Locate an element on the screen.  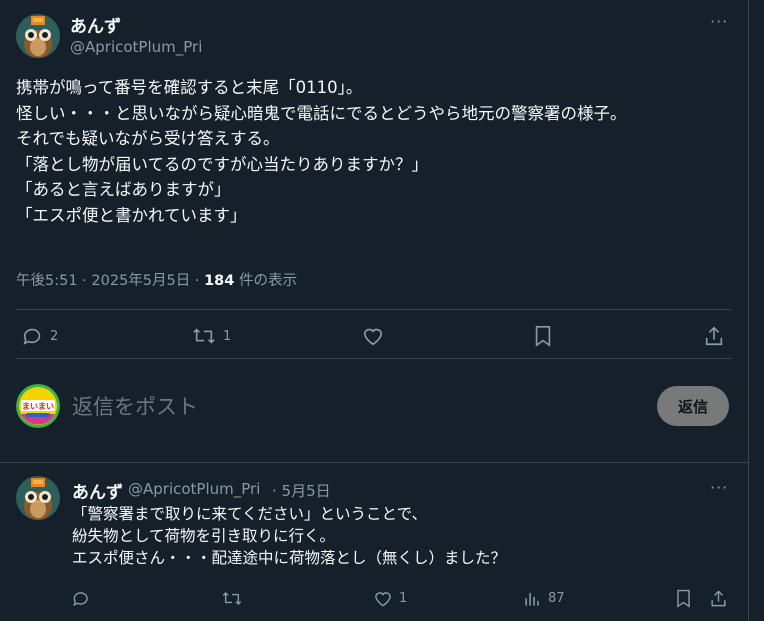
tweet-timestamp: 午後5:51 · 2025年5月5日 · is located at coordinates (110, 281).